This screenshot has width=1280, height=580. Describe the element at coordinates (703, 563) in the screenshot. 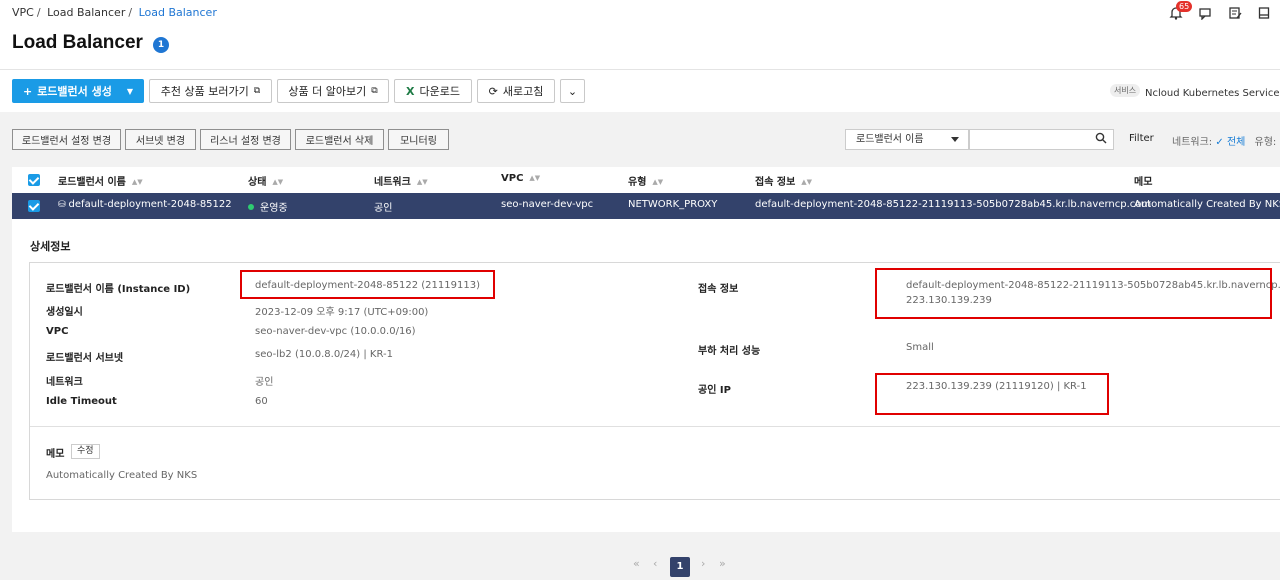

I see `next-page-icon: ›` at that location.